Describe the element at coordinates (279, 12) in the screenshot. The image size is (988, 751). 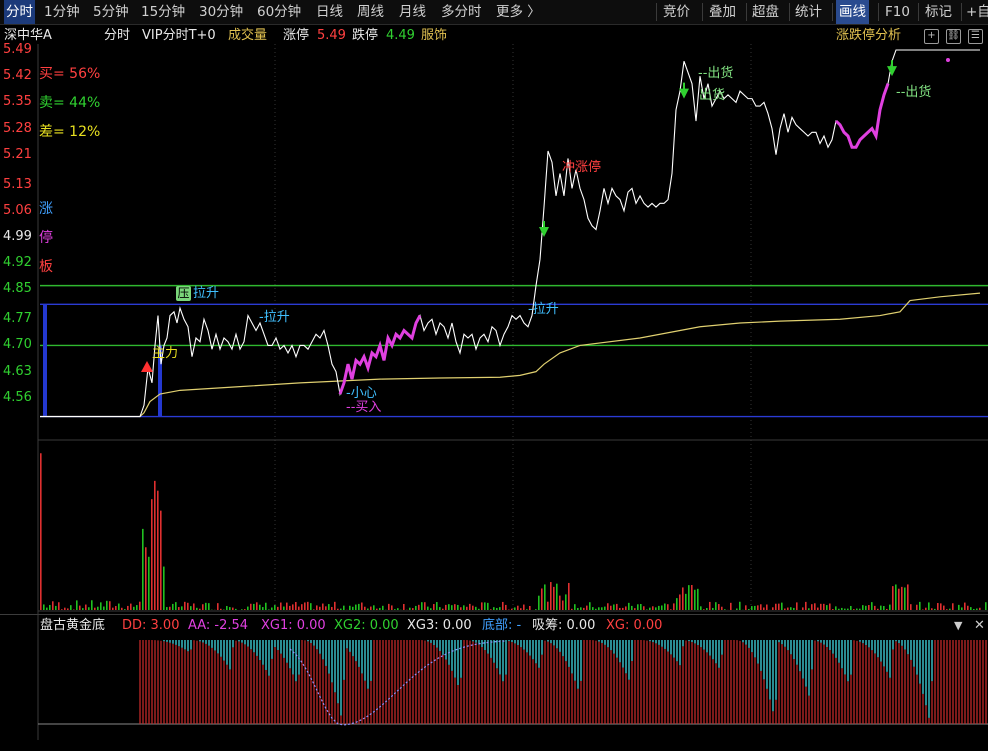
I see `tab-60min: 60分钟` at that location.